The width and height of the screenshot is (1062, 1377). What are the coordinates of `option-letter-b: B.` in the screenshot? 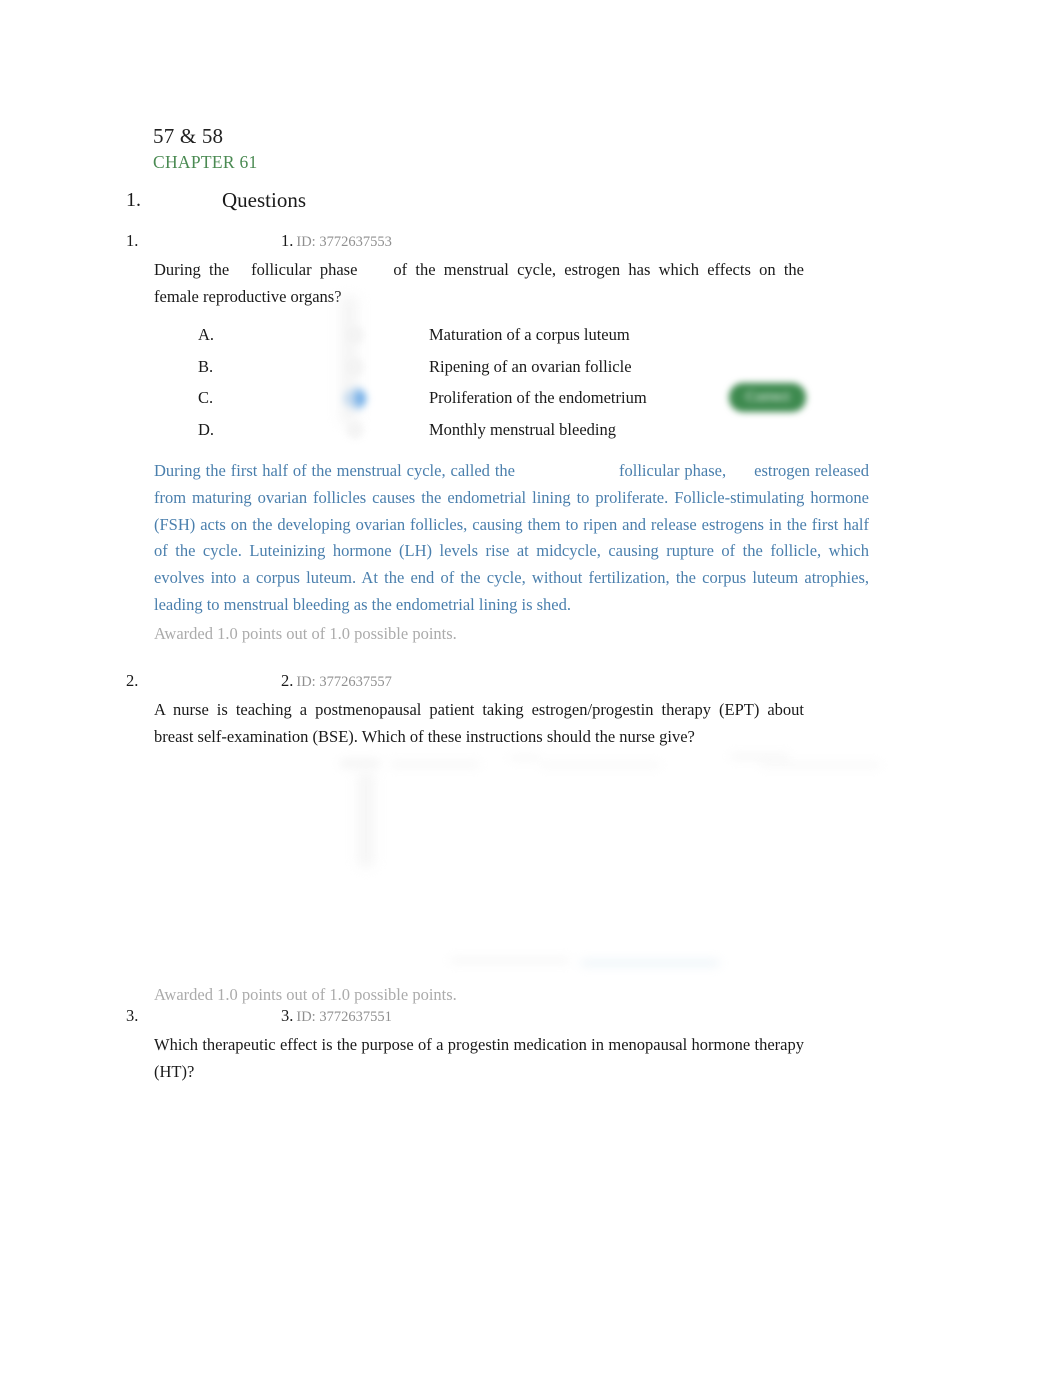 It's located at (206, 366).